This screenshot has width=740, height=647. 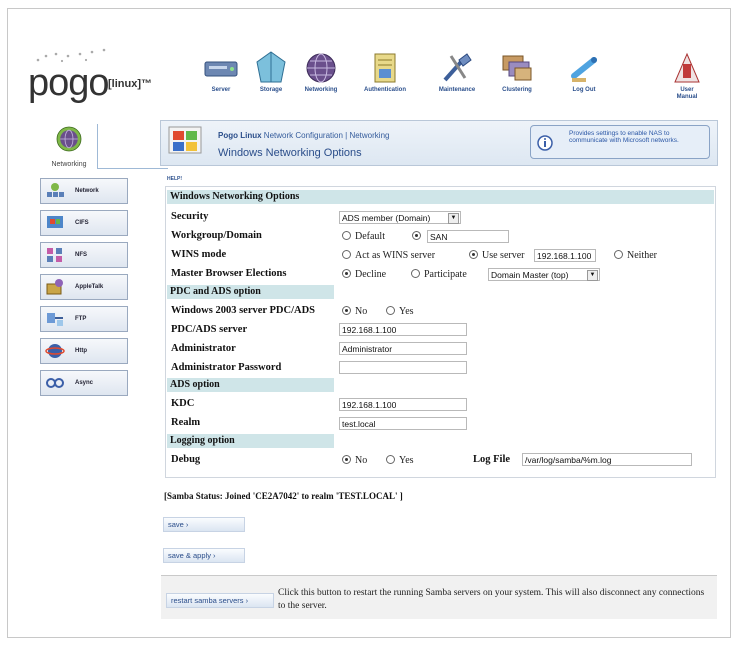 I want to click on sidebar-item-ftp: FTP, so click(x=84, y=319).